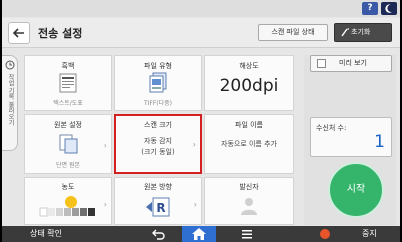 Image resolution: width=402 pixels, height=242 pixels. I want to click on job-history-tab: 작업 기록 불러오기, so click(10, 103).